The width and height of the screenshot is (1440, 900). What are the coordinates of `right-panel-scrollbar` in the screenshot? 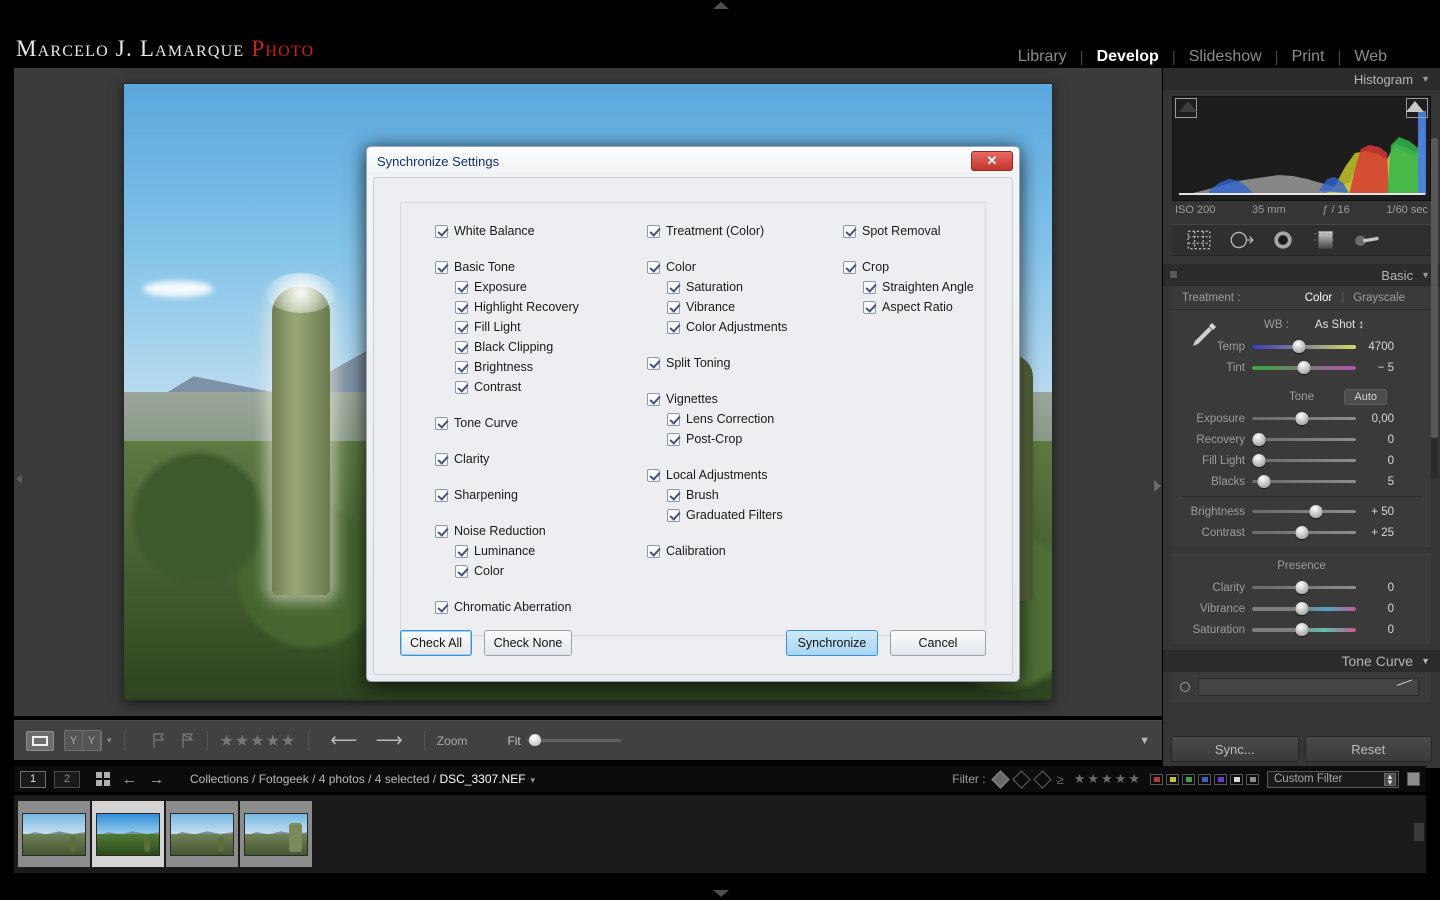 It's located at (1434, 308).